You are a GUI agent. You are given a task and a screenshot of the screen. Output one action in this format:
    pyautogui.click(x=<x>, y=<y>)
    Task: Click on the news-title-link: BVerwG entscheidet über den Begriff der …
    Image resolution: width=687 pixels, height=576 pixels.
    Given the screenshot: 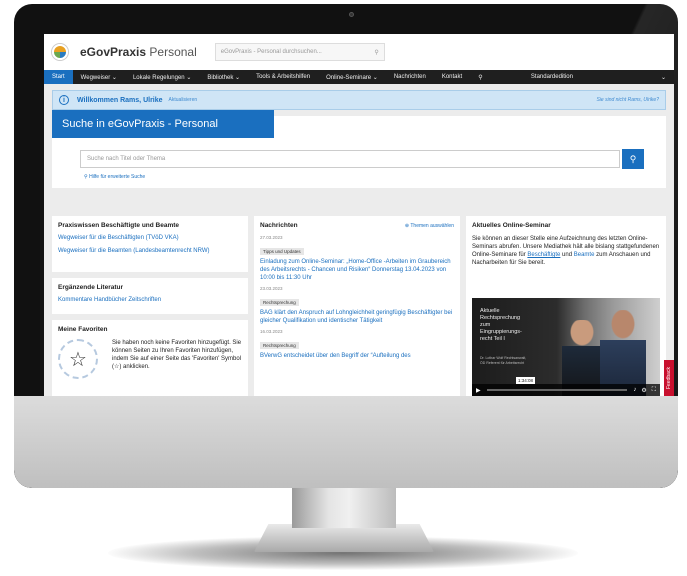 What is the action you would take?
    pyautogui.click(x=357, y=356)
    